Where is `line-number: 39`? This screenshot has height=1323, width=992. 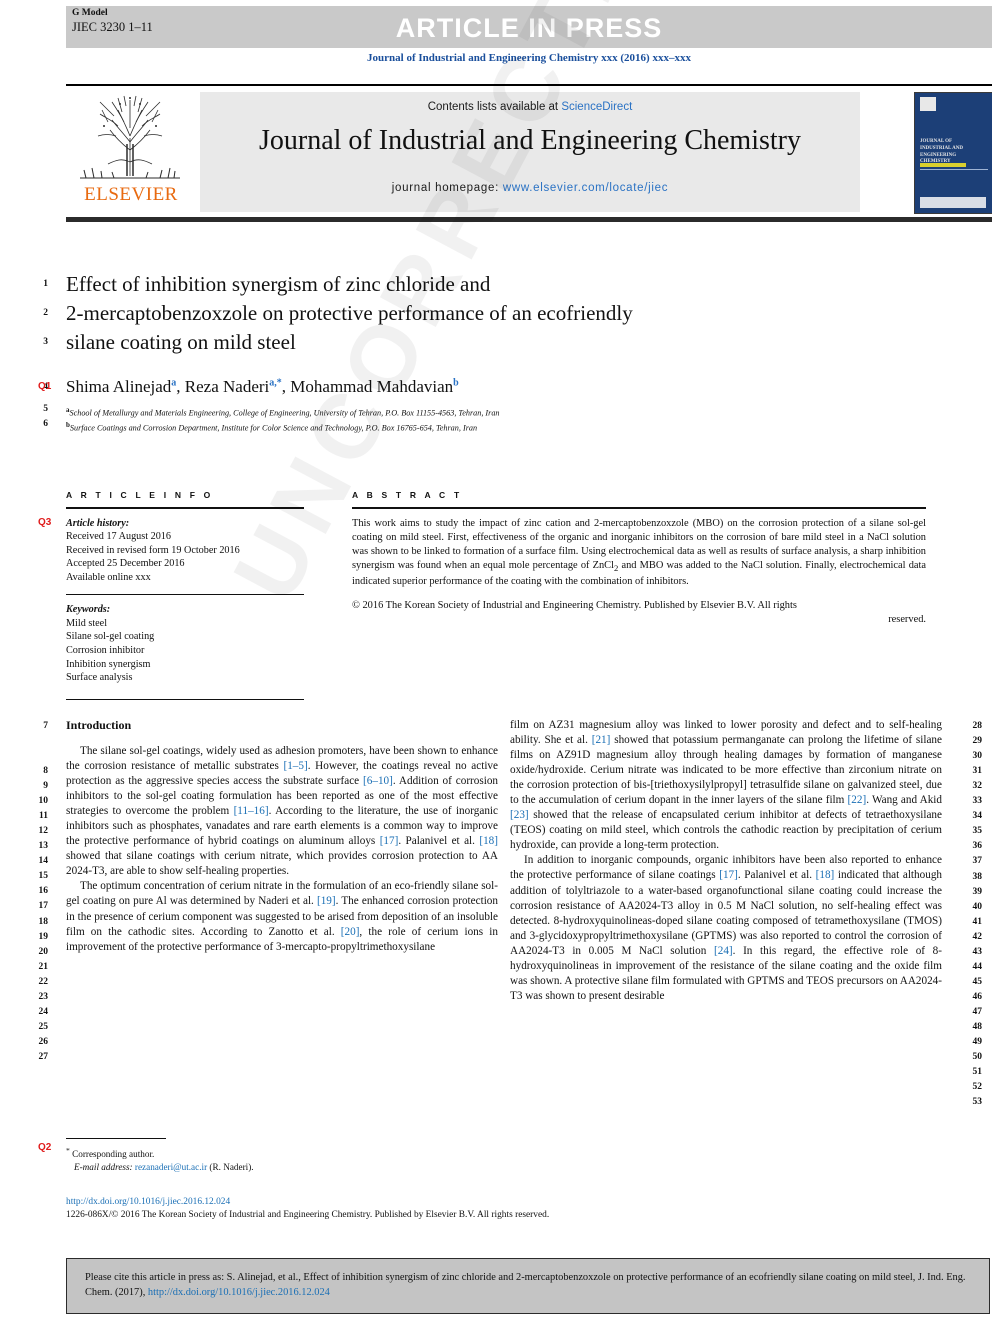 line-number: 39 is located at coordinates (977, 891).